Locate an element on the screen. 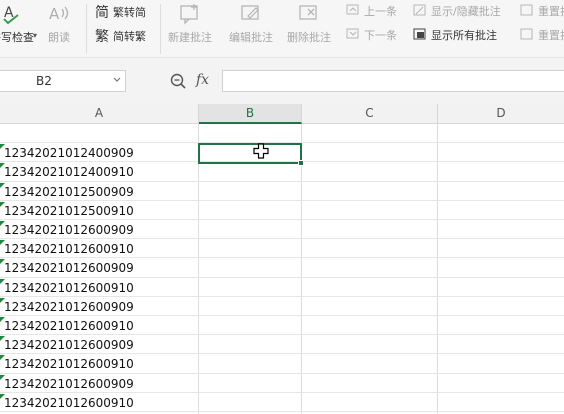 This screenshot has height=414, width=564. column-header-d: D is located at coordinates (501, 114).